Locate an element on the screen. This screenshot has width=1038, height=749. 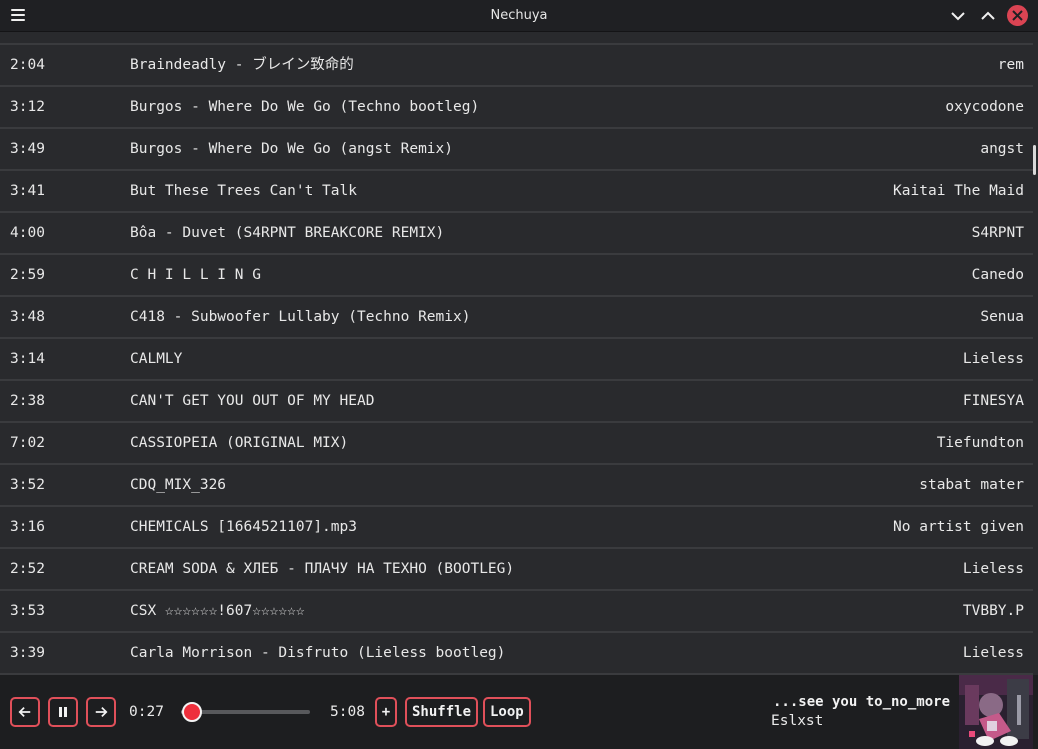
minimize-icon is located at coordinates (958, 16).